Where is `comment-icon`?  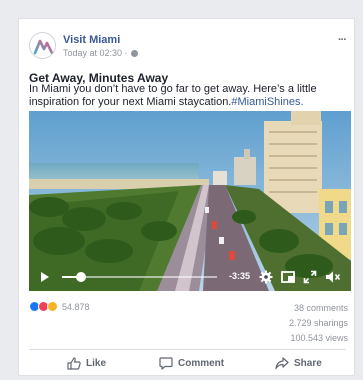
comment-icon is located at coordinates (166, 363).